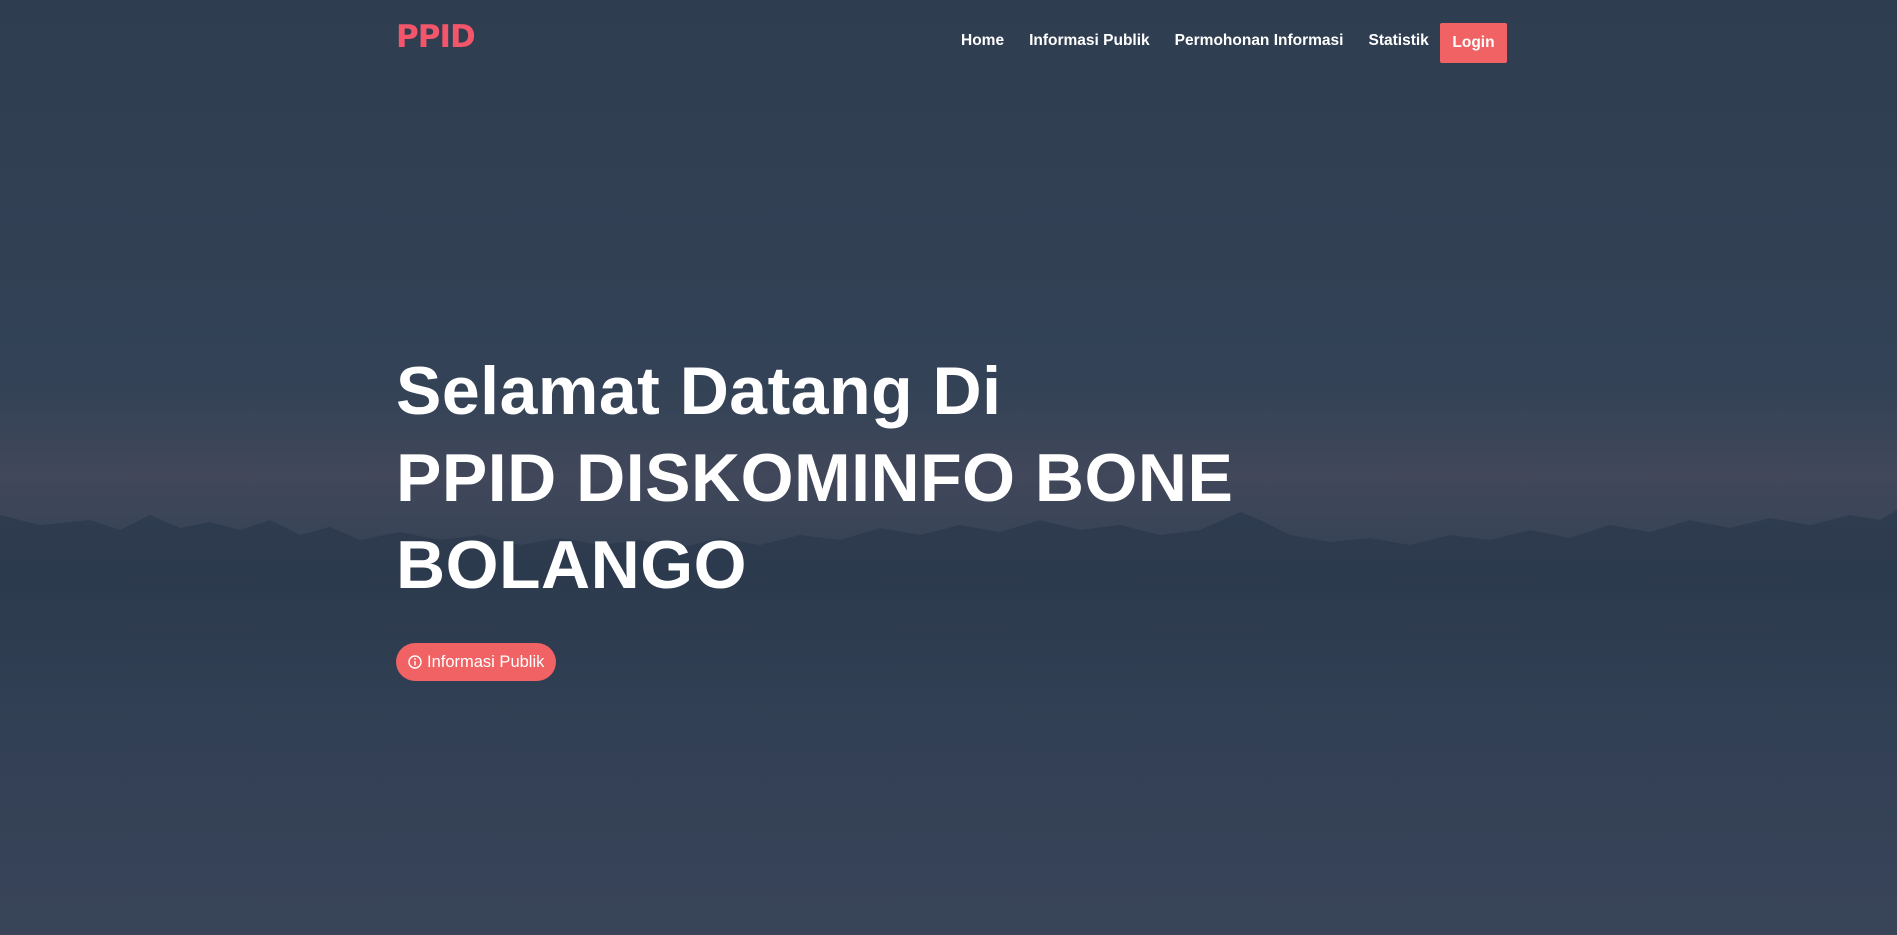  Describe the element at coordinates (1398, 41) in the screenshot. I see `nav-link-statistik: Statistik` at that location.